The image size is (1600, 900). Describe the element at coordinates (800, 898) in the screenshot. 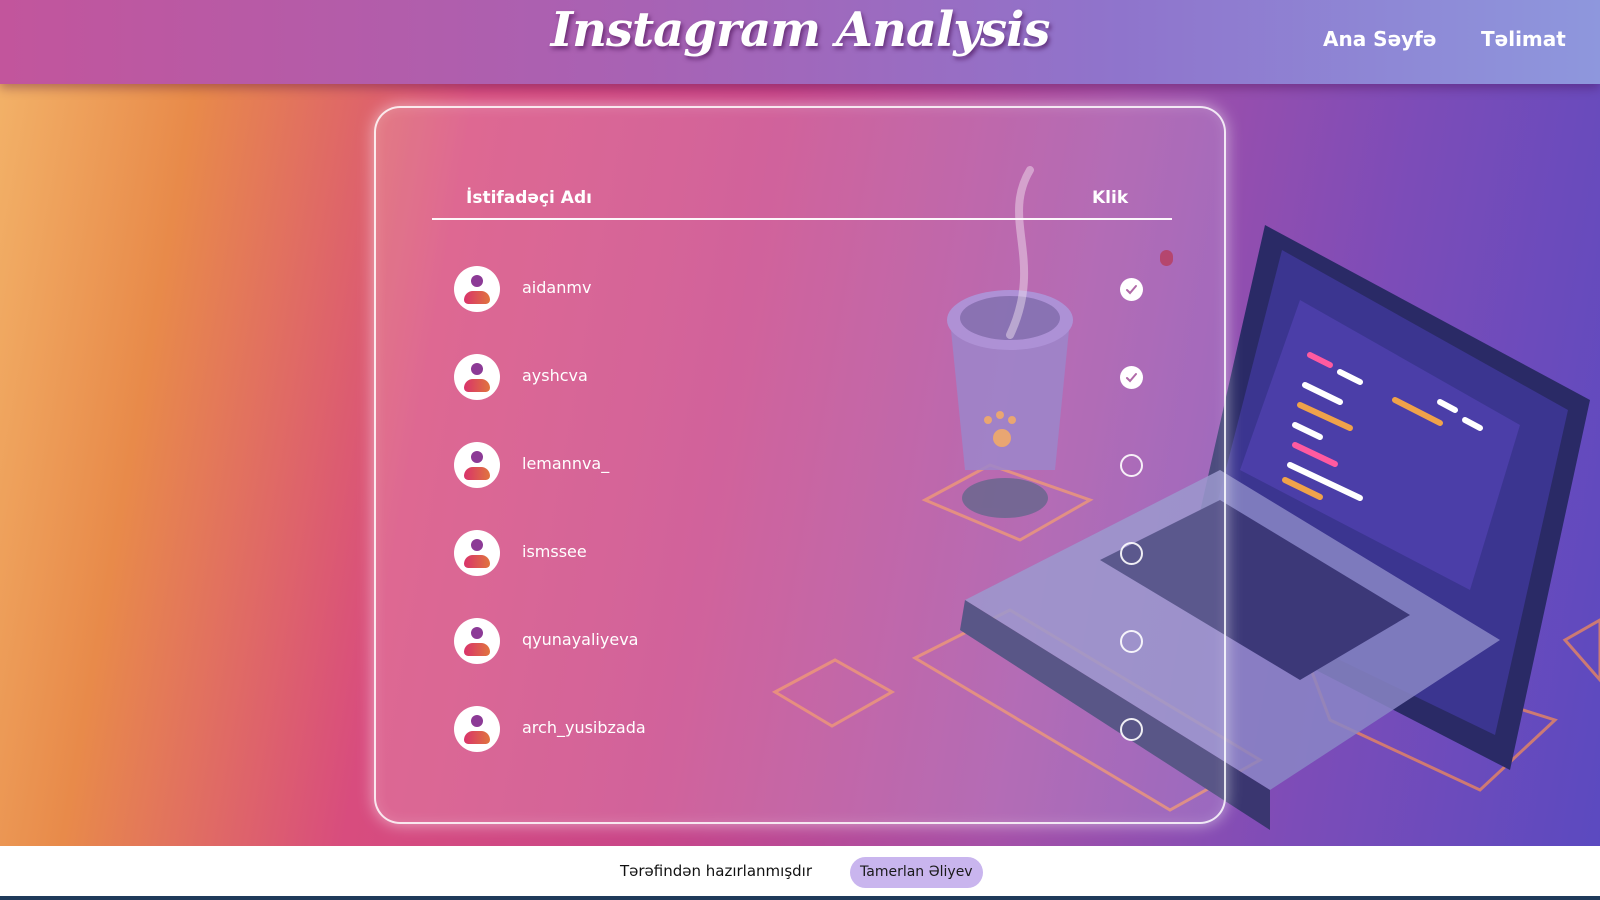

I see `footer-divider` at that location.